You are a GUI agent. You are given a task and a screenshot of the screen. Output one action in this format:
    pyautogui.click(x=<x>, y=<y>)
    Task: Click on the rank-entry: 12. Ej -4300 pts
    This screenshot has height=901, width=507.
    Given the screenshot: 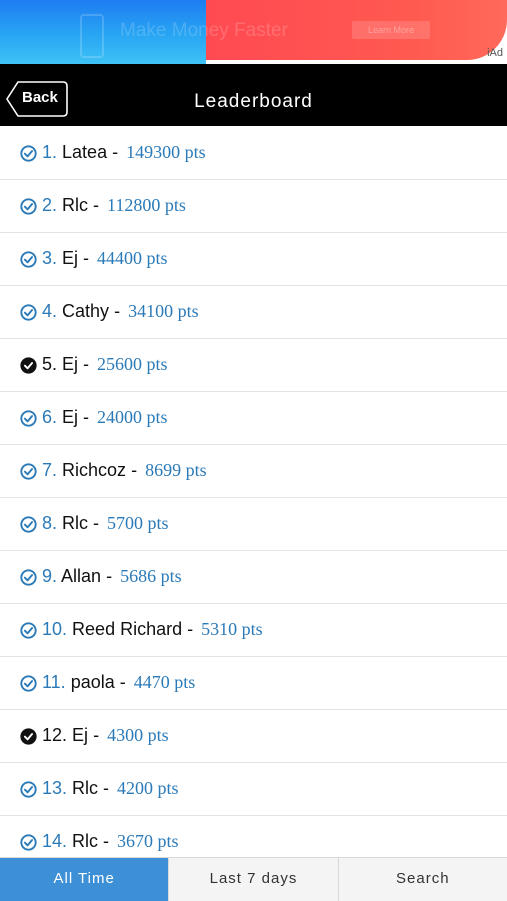 What is the action you would take?
    pyautogui.click(x=105, y=735)
    